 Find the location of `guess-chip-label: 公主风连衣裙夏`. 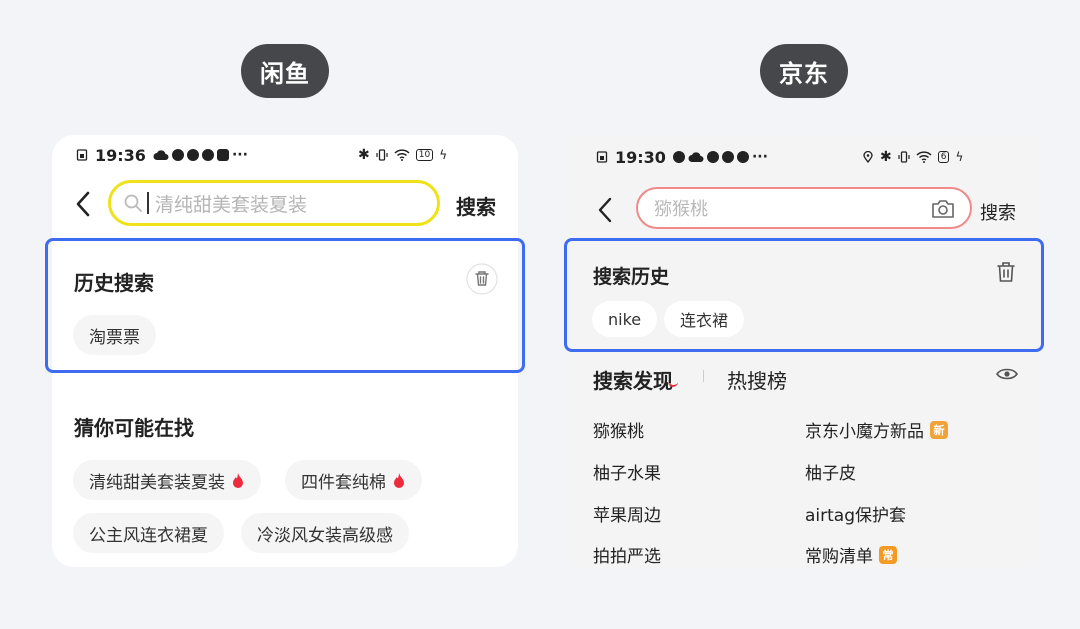

guess-chip-label: 公主风连衣裙夏 is located at coordinates (148, 535).